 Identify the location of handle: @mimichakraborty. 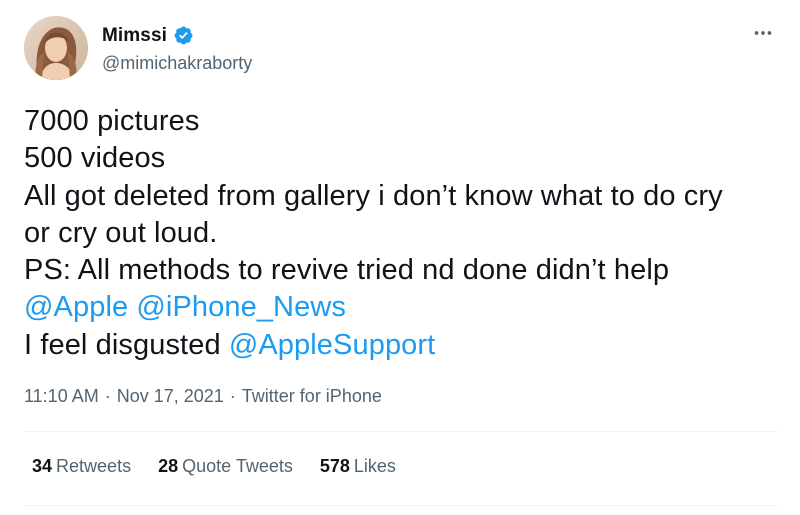
(177, 63).